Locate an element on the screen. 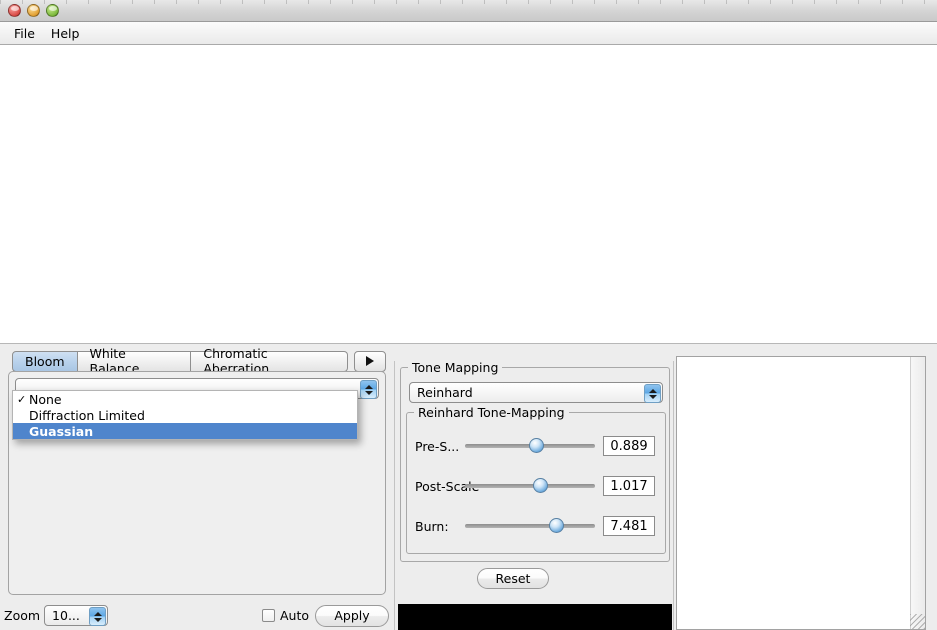  pre-scale-row: Pre-S... 0.889 is located at coordinates (537, 446).